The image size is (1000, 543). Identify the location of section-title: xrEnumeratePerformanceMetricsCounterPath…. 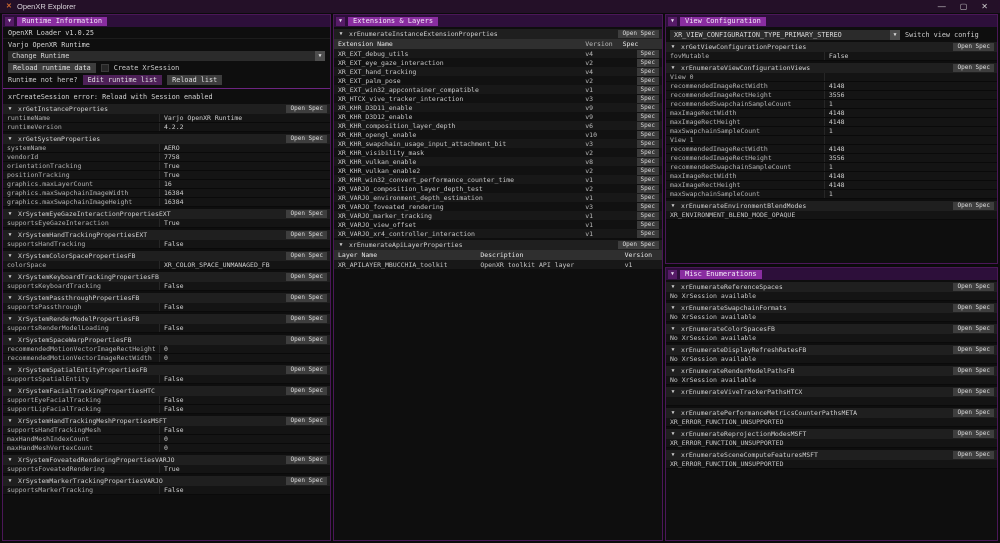
(769, 413).